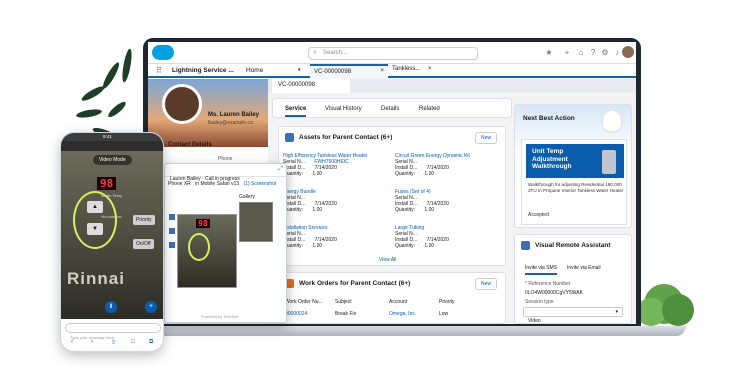  Describe the element at coordinates (567, 53) in the screenshot. I see `add-icon: +` at that location.